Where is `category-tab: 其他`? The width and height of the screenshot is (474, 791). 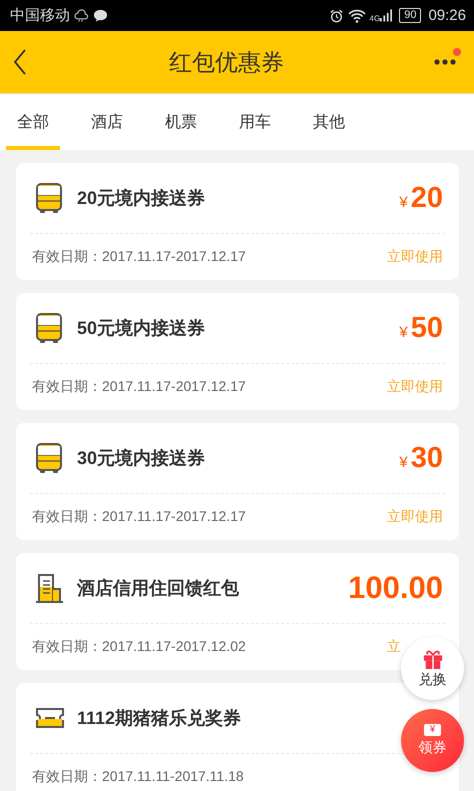 category-tab: 其他 is located at coordinates (329, 122).